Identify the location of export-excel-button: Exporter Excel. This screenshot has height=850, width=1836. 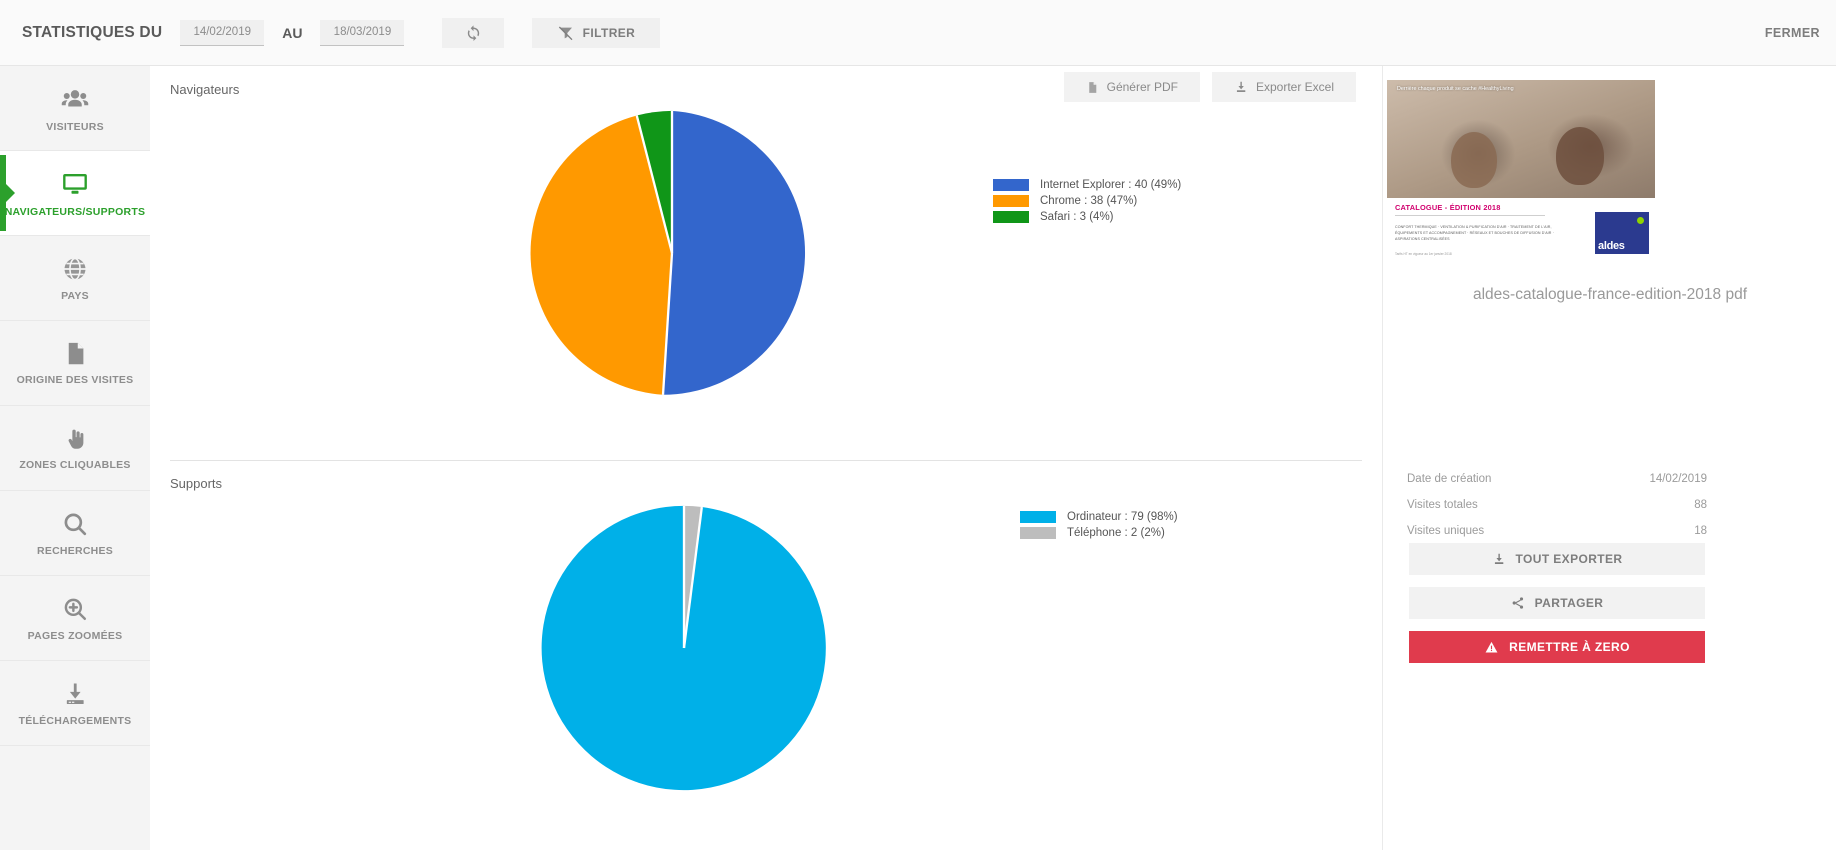
(1283, 87).